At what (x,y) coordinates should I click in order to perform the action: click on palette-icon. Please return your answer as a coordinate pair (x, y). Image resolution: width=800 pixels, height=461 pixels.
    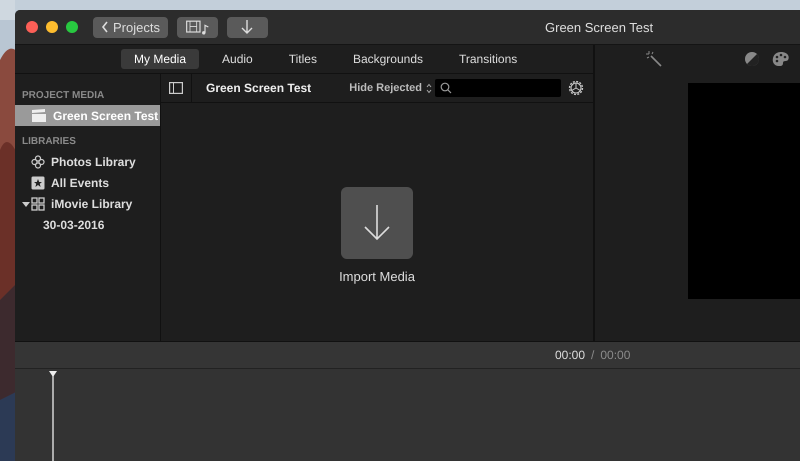
    Looking at the image, I should click on (781, 59).